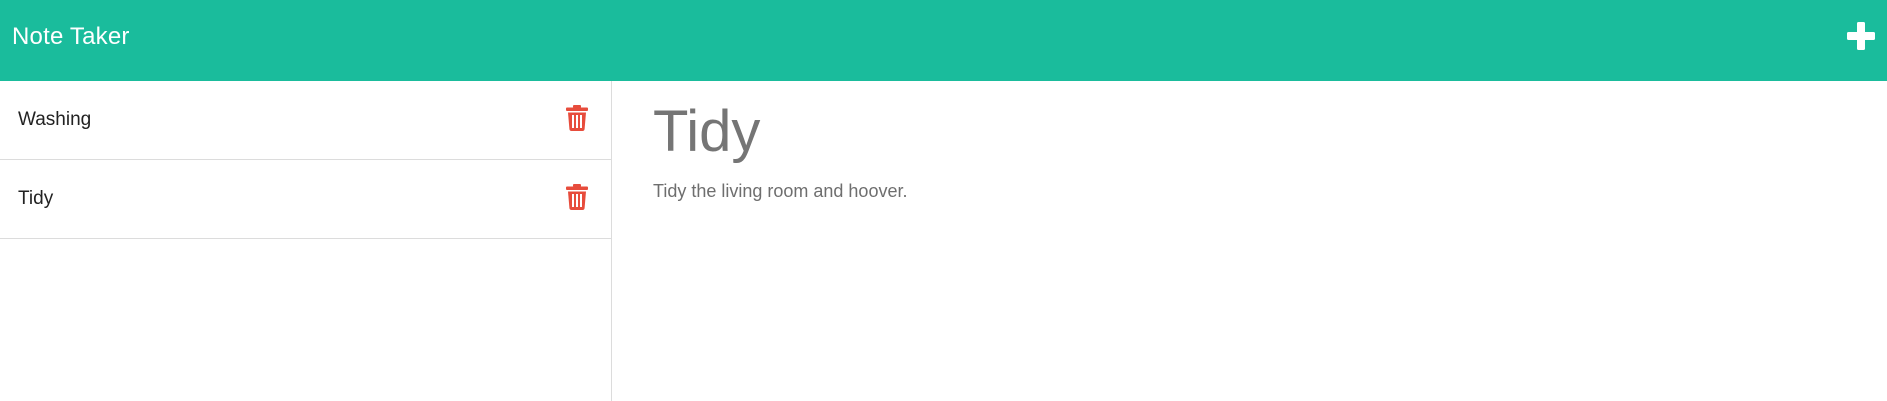 The width and height of the screenshot is (1887, 401). Describe the element at coordinates (305, 199) in the screenshot. I see `list-item-tidy: Tidy` at that location.